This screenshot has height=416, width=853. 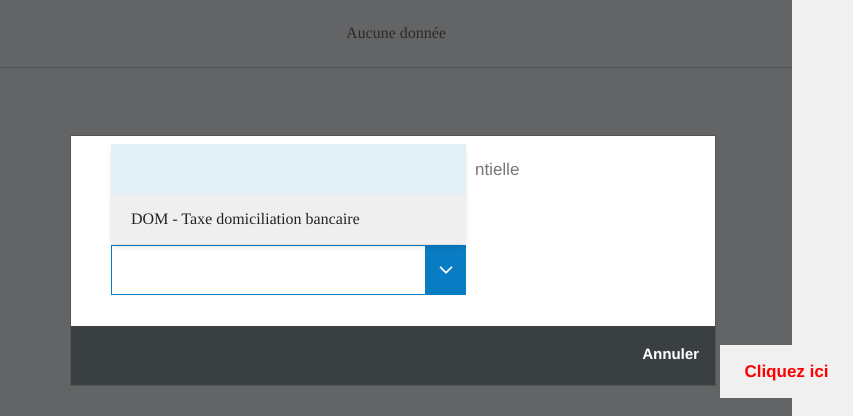 I want to click on select-field, so click(x=268, y=270).